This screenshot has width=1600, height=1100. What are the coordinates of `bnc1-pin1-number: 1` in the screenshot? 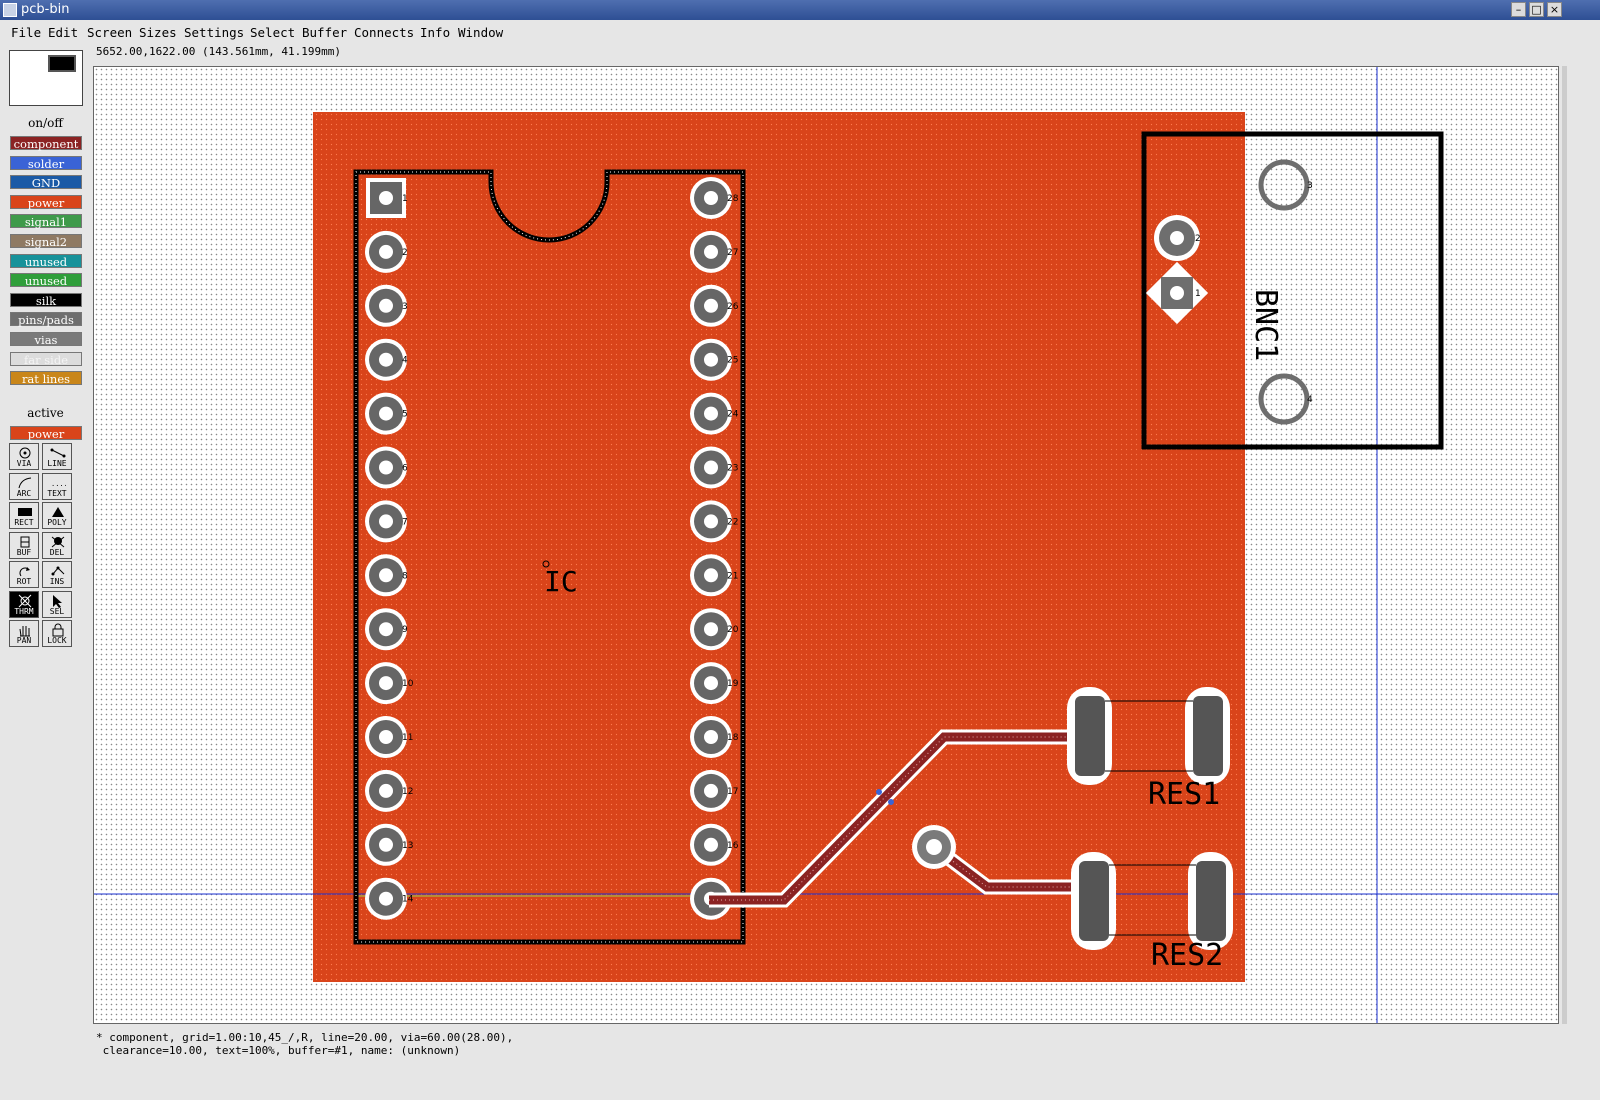 It's located at (1198, 294).